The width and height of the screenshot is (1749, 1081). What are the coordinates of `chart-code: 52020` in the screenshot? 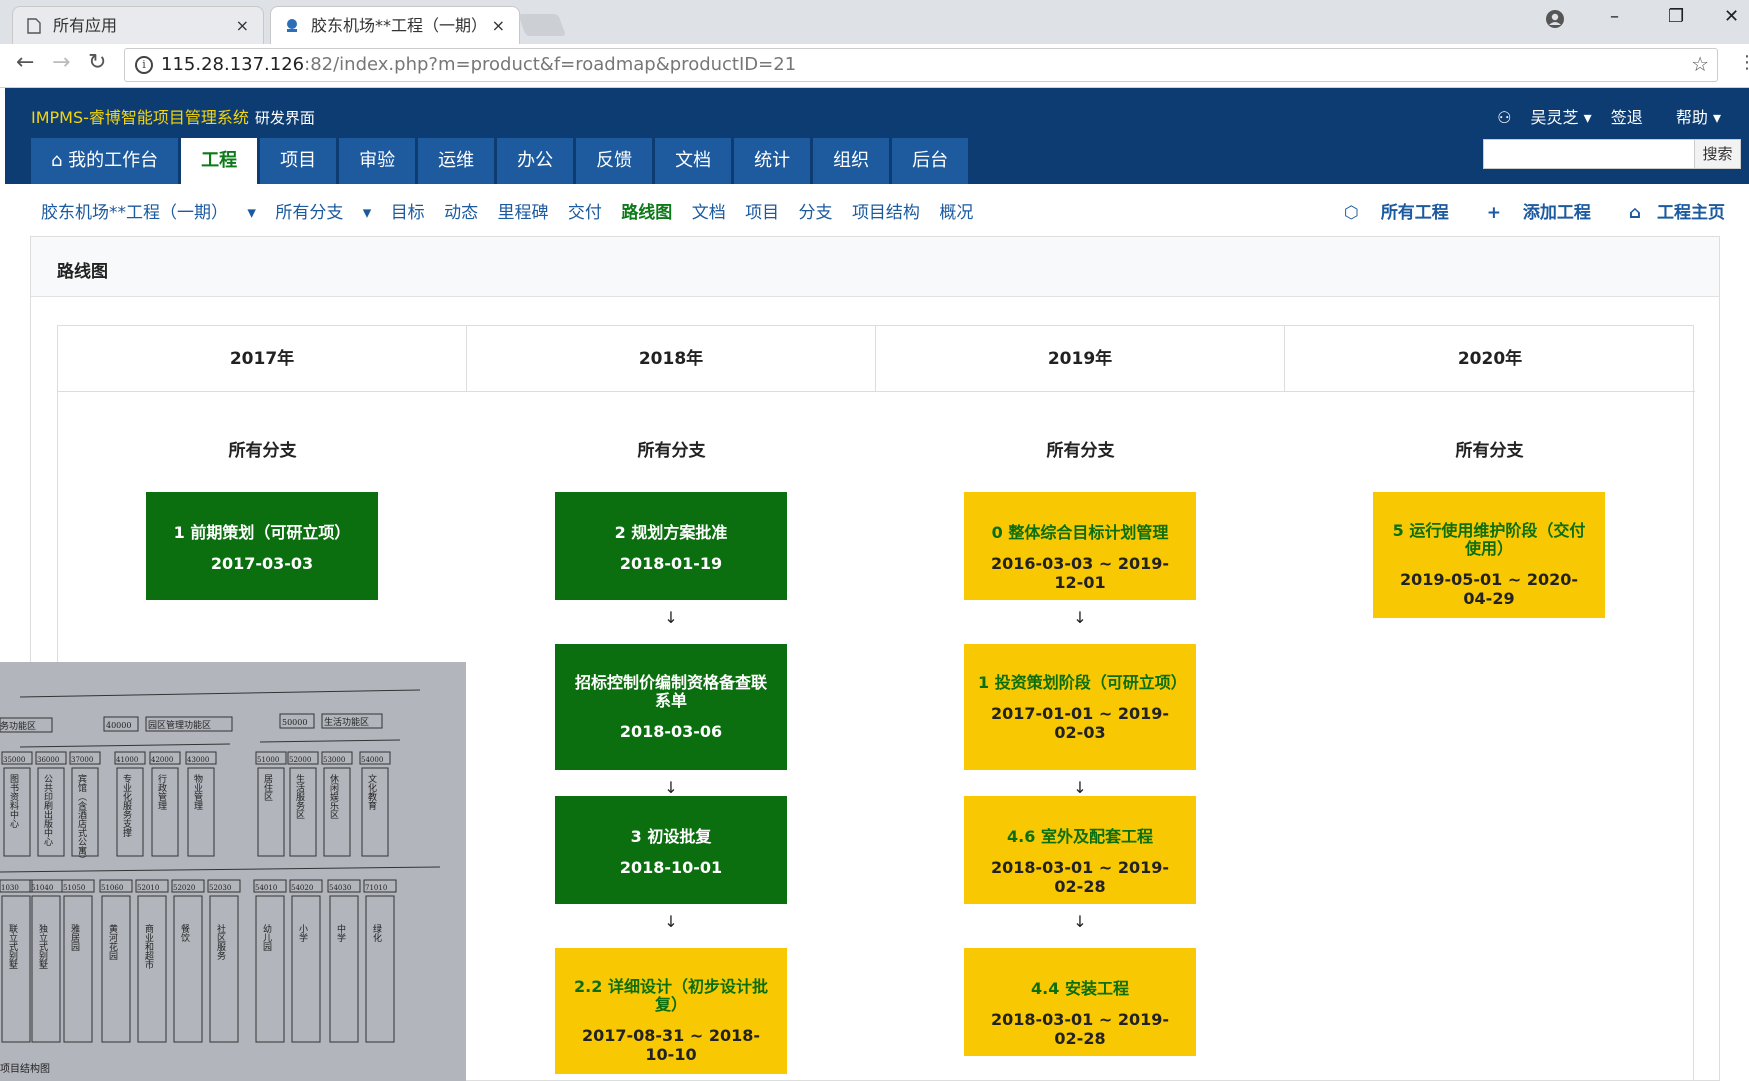 It's located at (184, 888).